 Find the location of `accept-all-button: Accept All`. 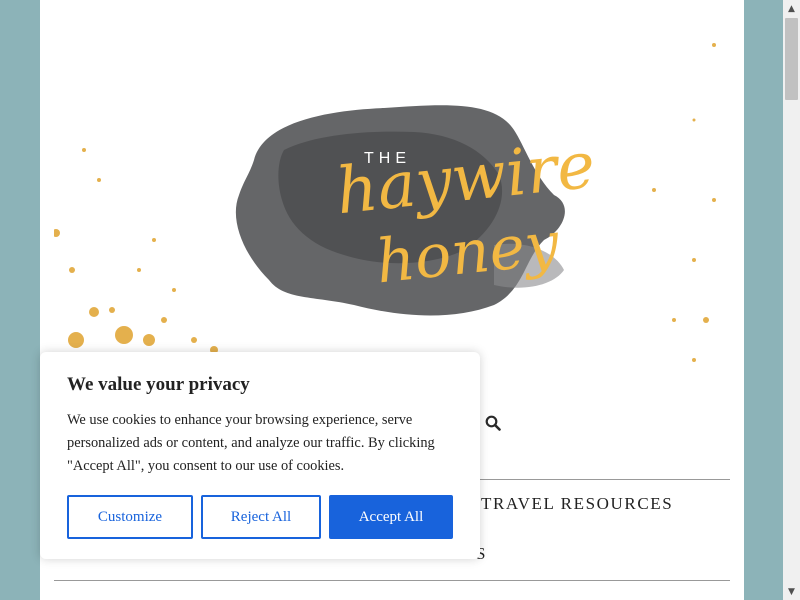

accept-all-button: Accept All is located at coordinates (391, 517).